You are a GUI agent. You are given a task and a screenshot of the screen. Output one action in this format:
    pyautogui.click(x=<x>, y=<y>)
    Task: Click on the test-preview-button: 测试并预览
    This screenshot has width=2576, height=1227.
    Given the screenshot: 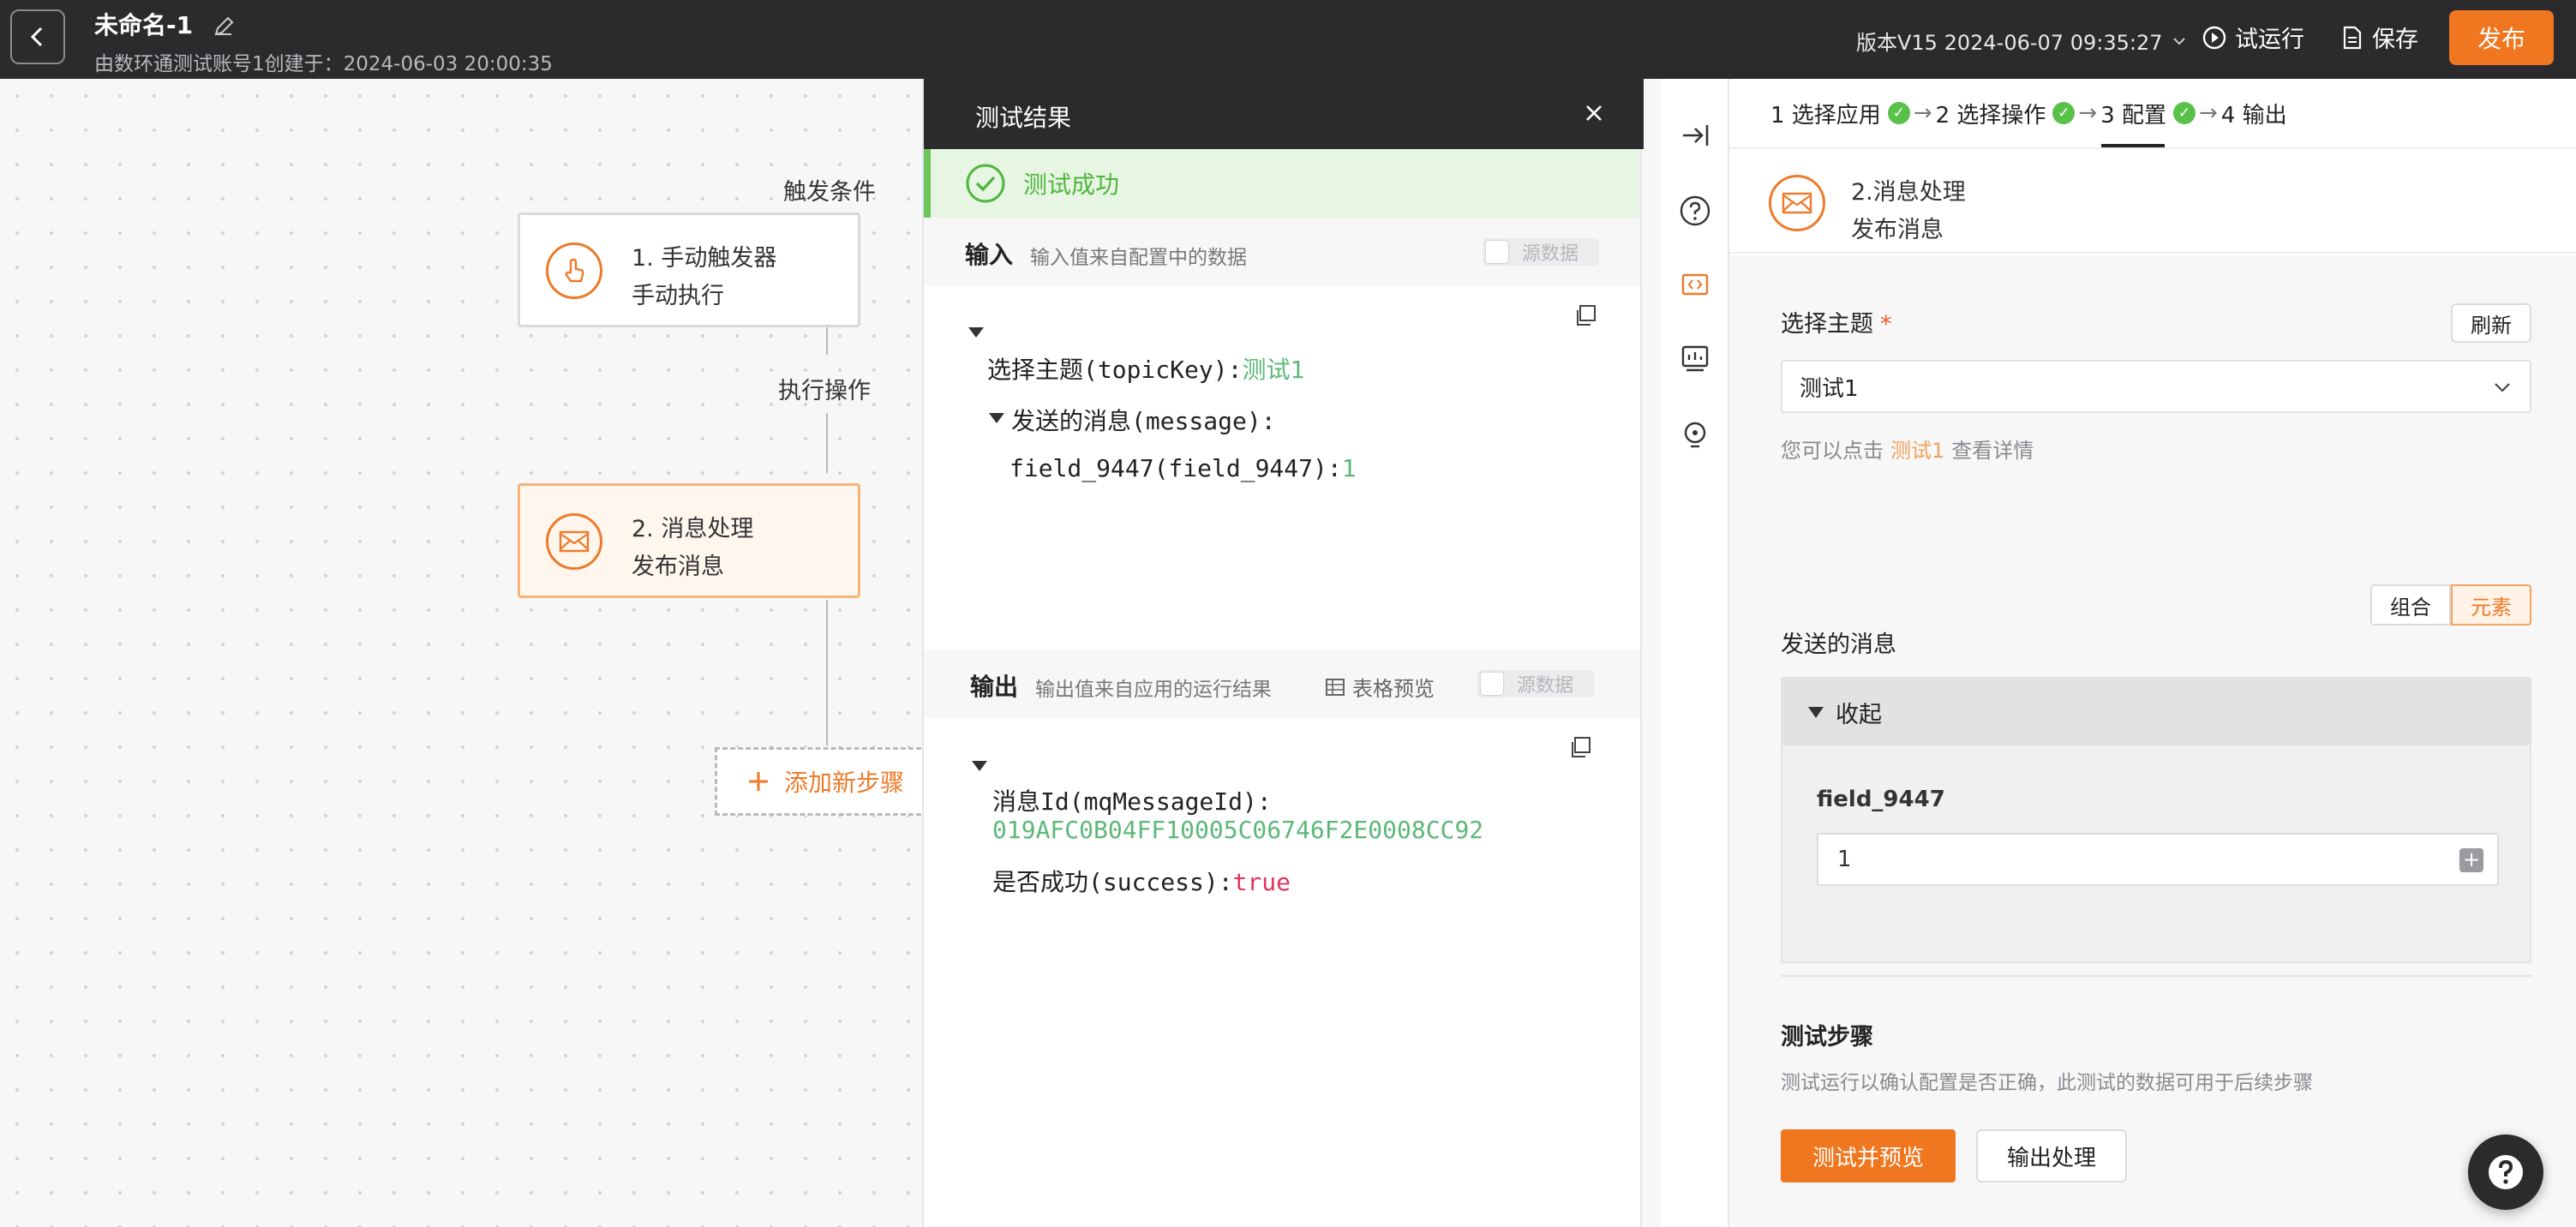 What is the action you would take?
    pyautogui.click(x=1868, y=1155)
    